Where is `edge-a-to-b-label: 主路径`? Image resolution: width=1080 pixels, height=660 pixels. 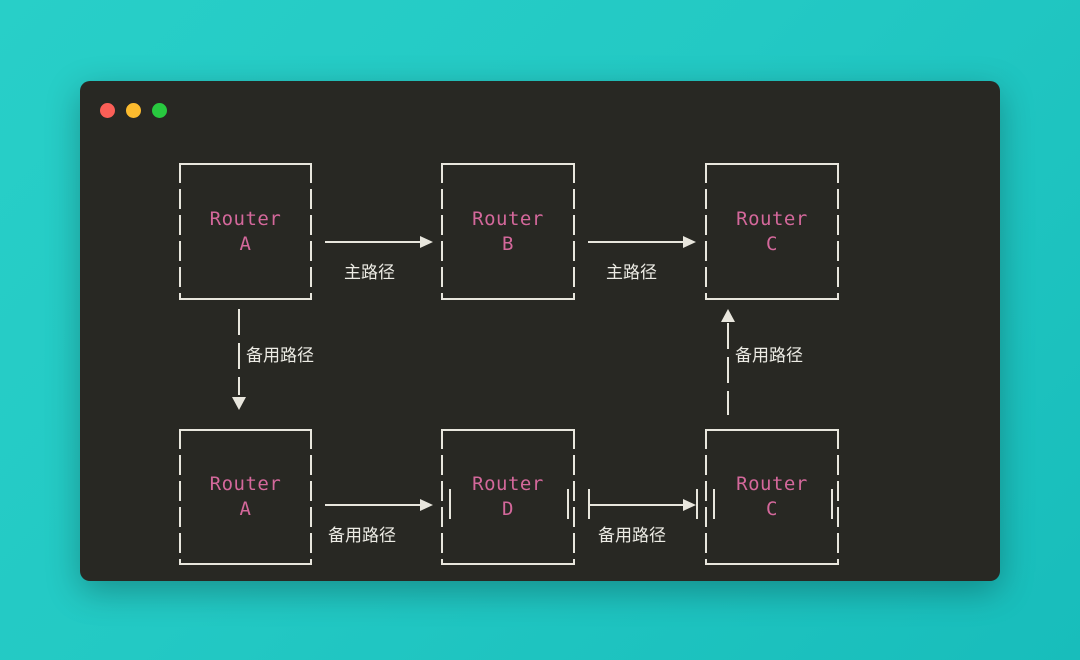
edge-a-to-b-label: 主路径 is located at coordinates (369, 273).